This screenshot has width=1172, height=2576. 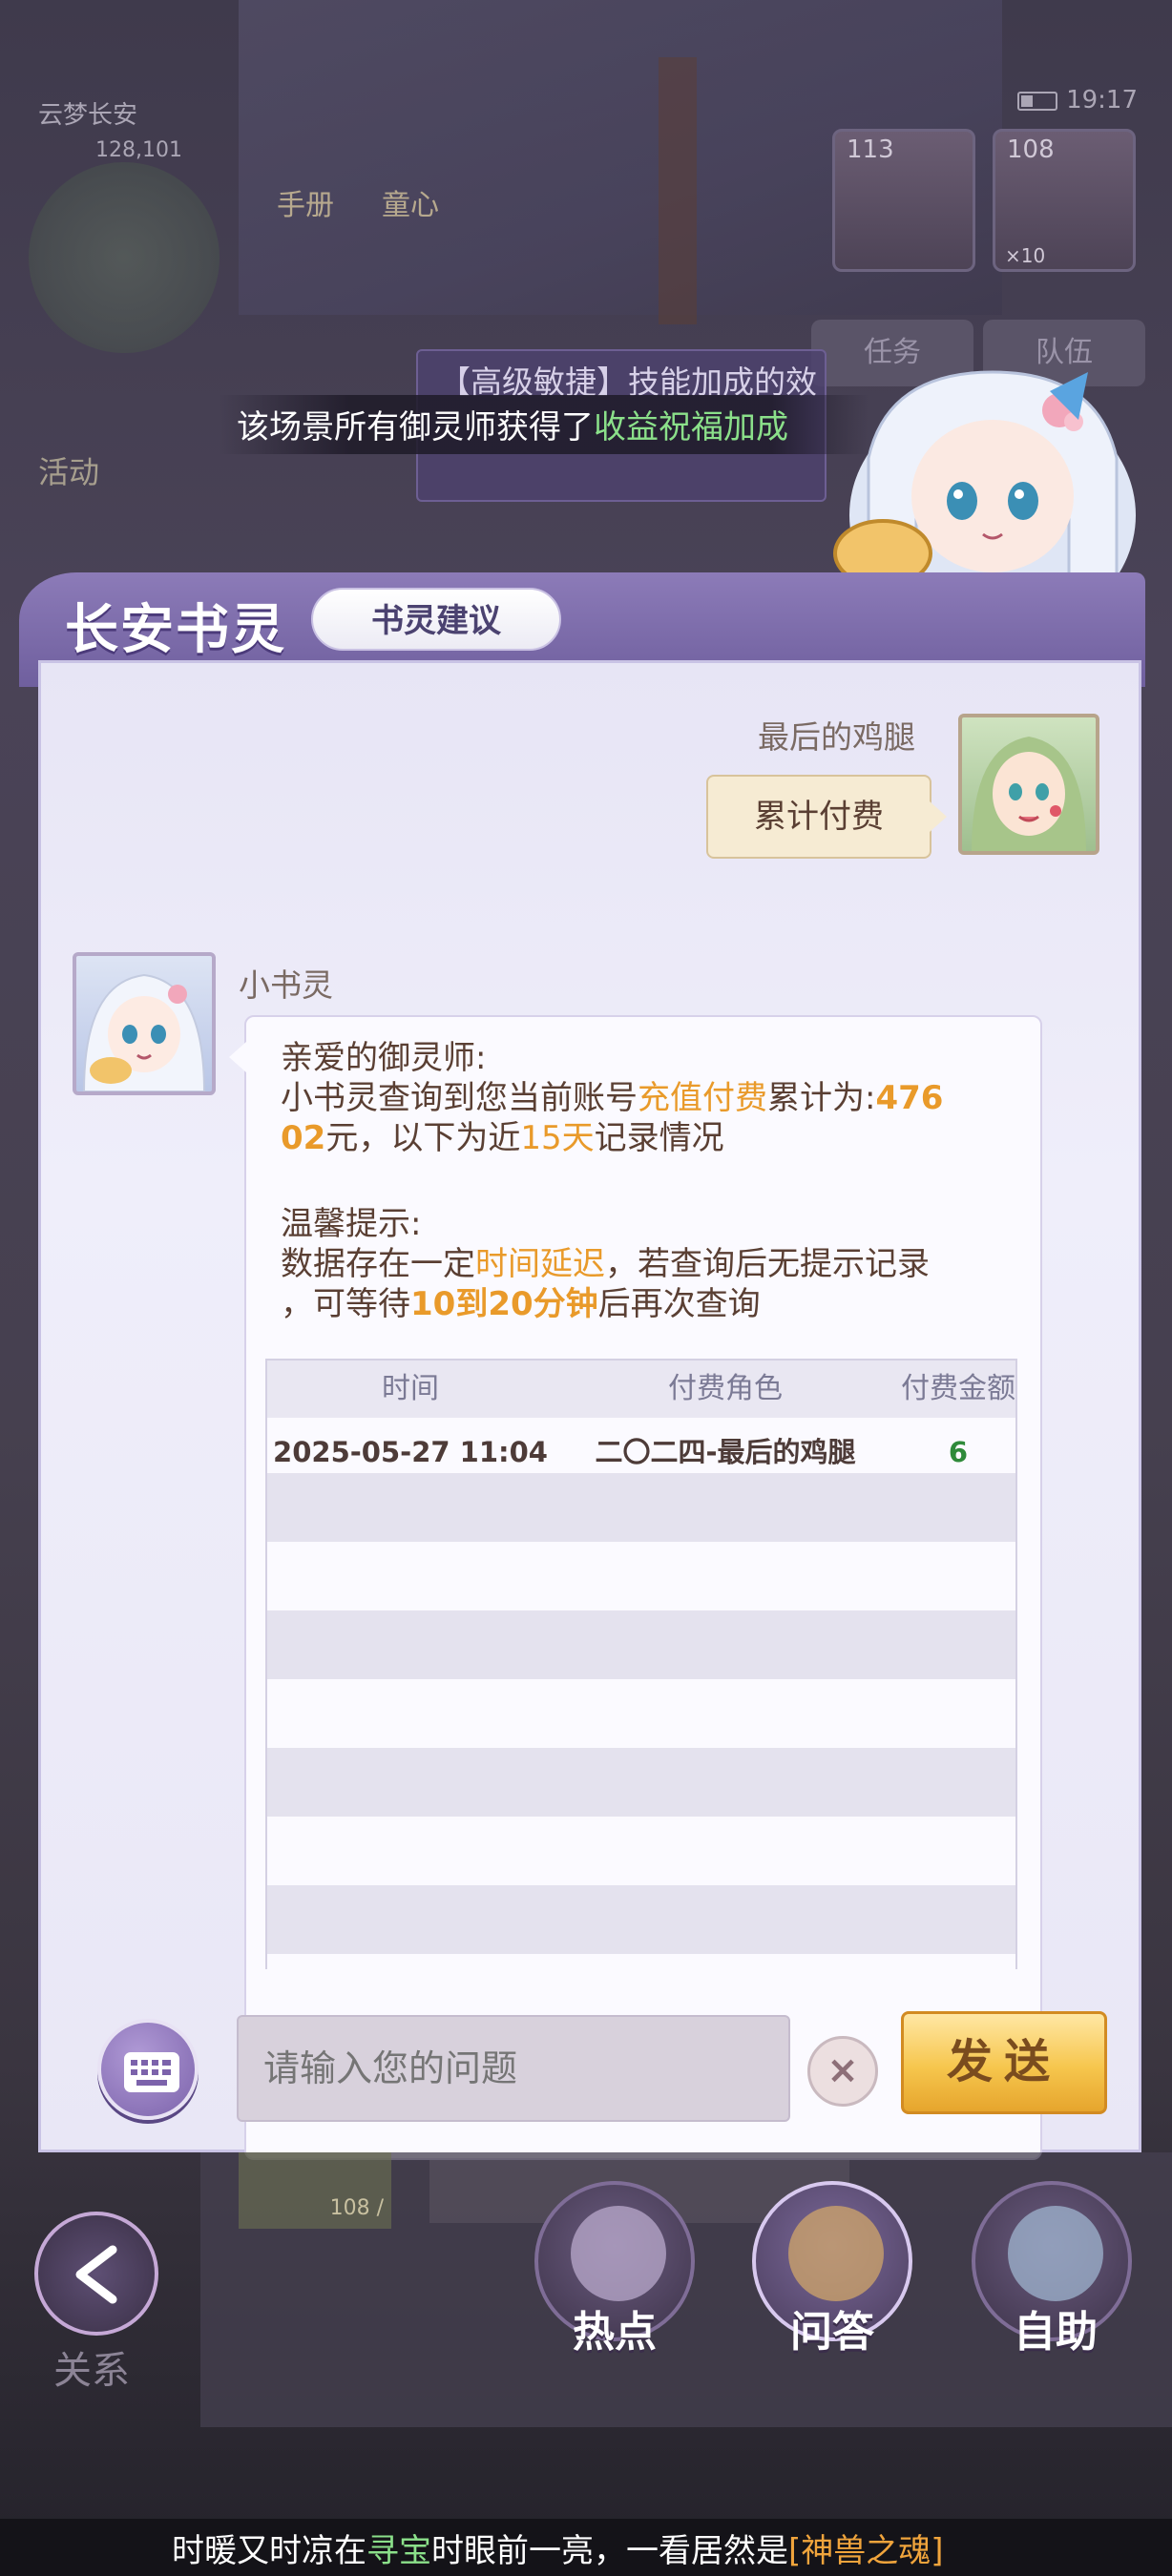 What do you see at coordinates (659, 1138) in the screenshot?
I see `bot-line-2-suffix: 记录情况` at bounding box center [659, 1138].